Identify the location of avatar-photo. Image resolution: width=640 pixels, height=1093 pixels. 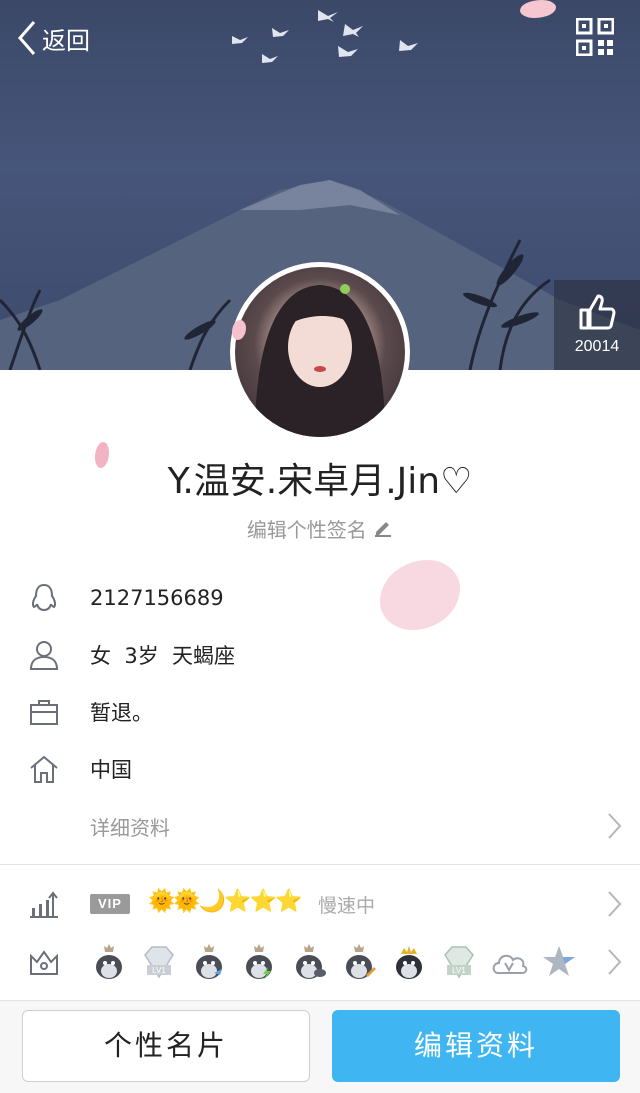
(320, 352).